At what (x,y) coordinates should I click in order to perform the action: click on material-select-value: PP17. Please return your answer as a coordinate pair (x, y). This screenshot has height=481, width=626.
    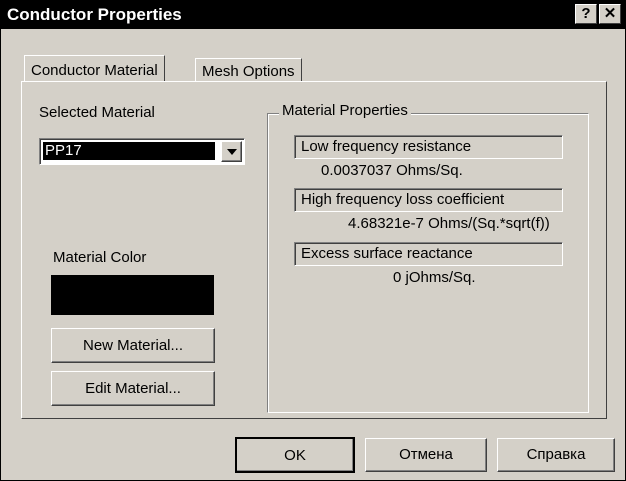
    Looking at the image, I should click on (129, 151).